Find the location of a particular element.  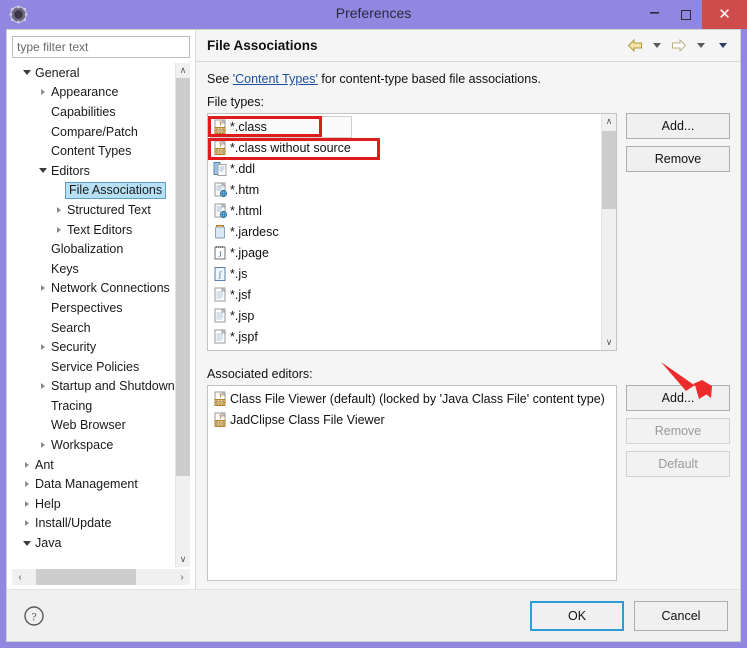

file-type-list-item: *.jsf is located at coordinates (404, 294).